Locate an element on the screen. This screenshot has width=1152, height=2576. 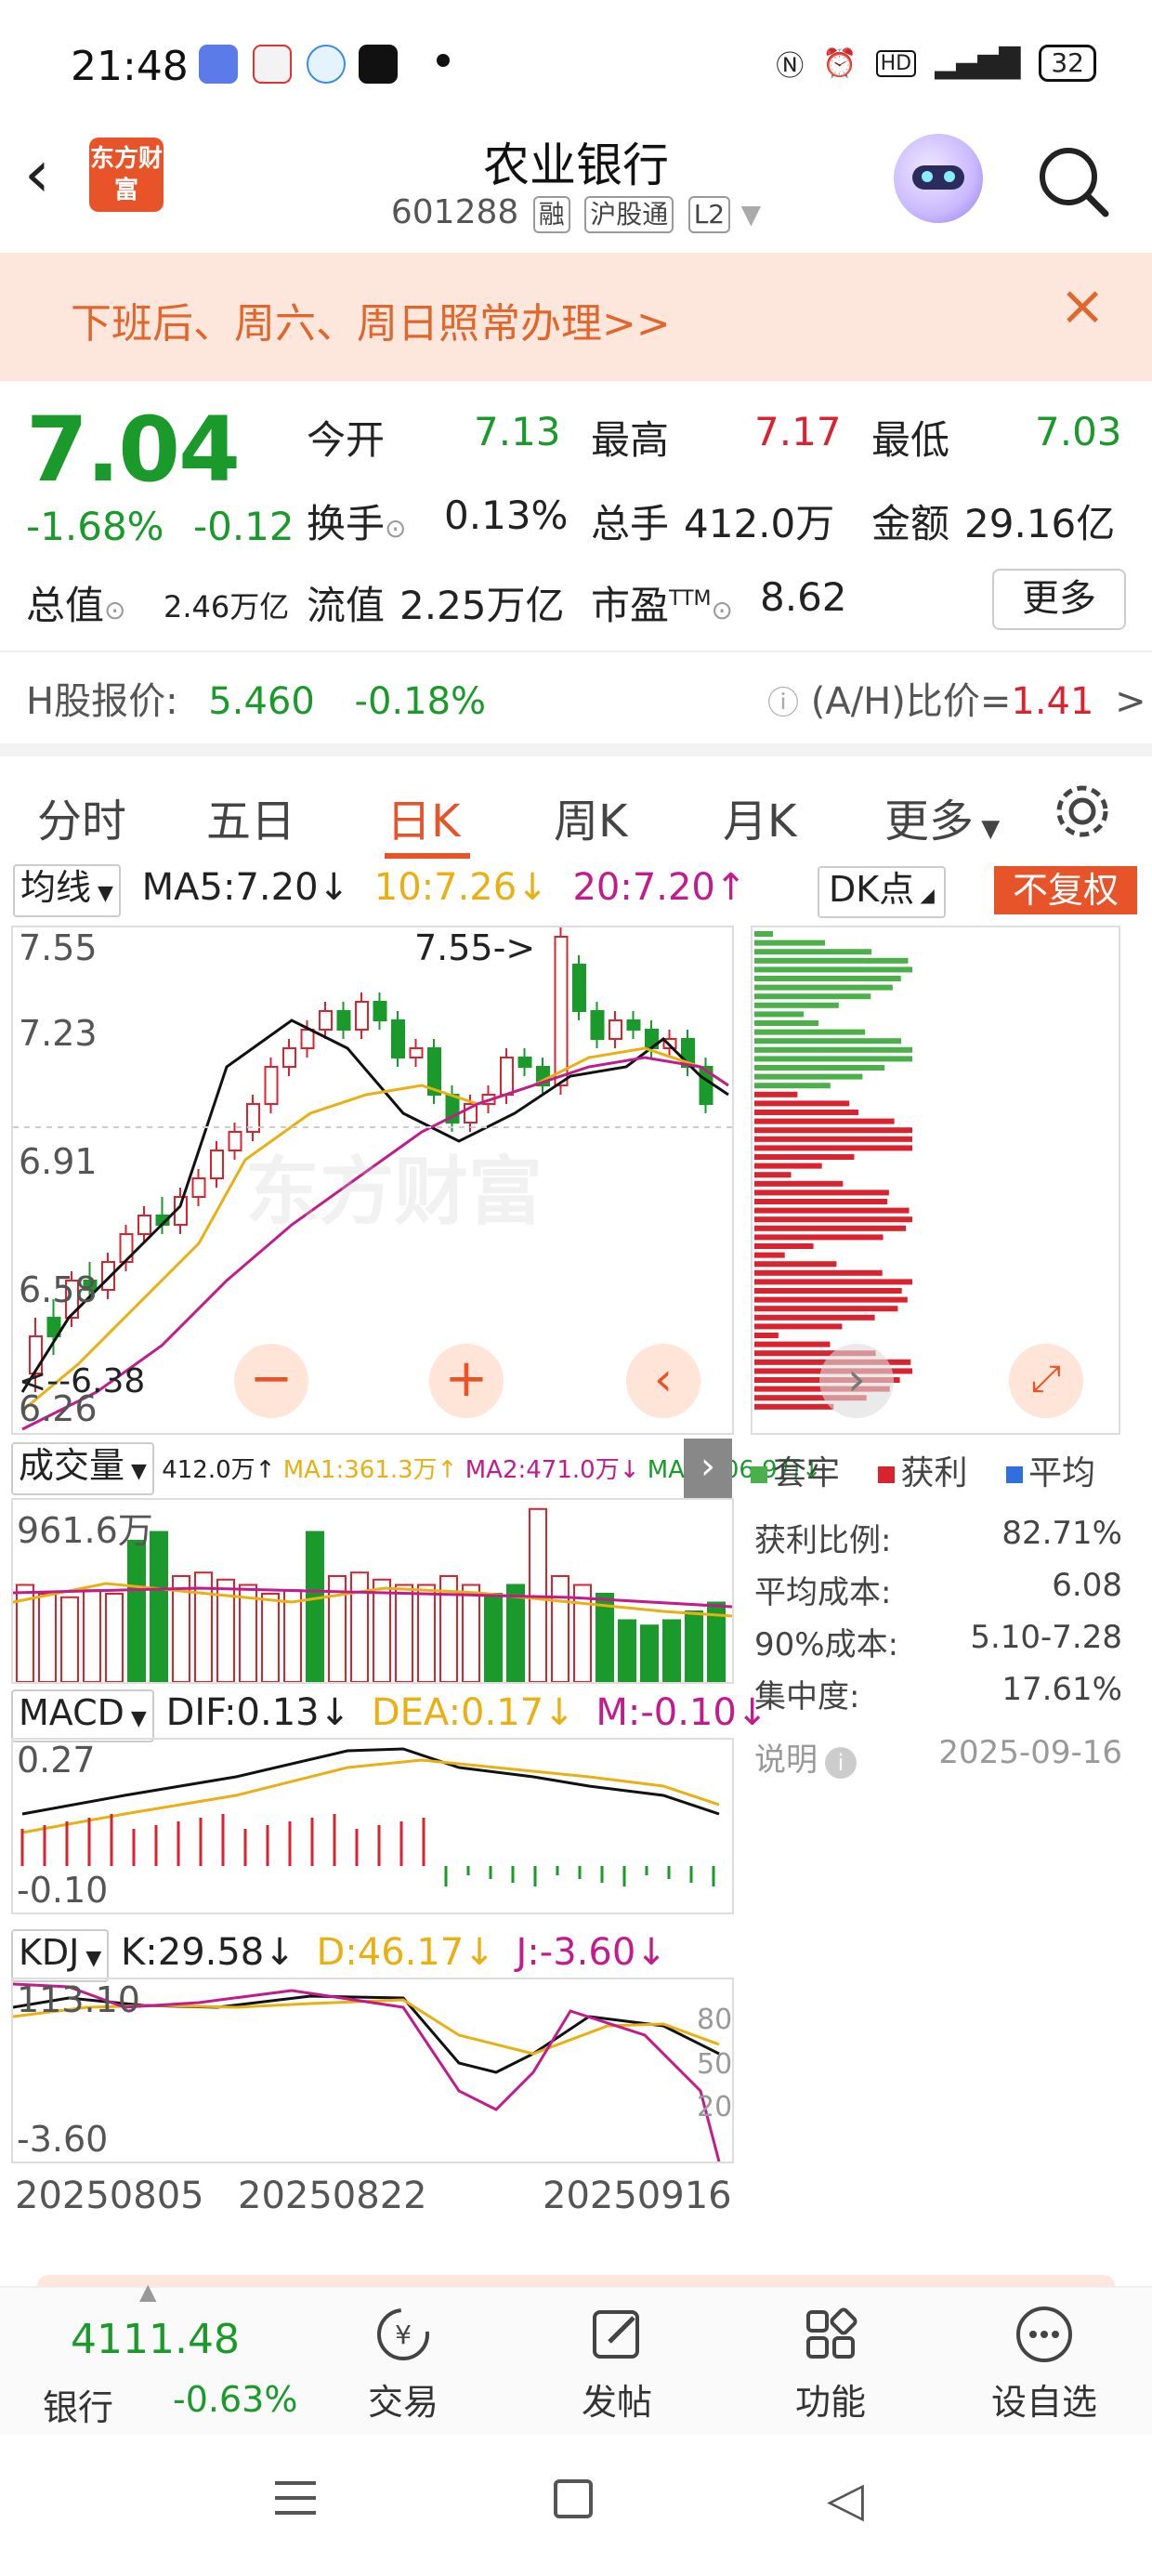
tab-five-day: 五日 is located at coordinates (250, 816).